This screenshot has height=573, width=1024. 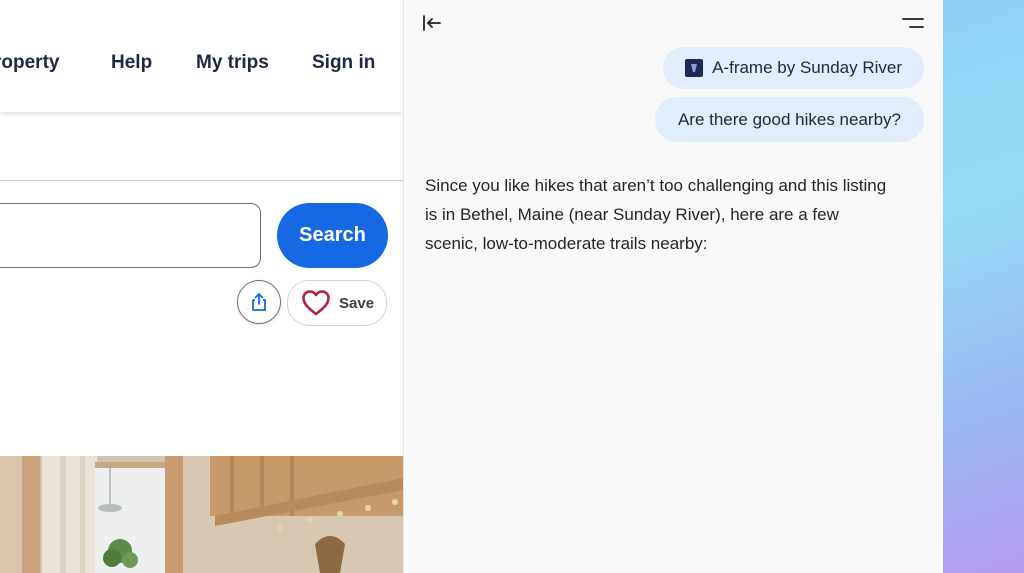 I want to click on share-icon, so click(x=259, y=302).